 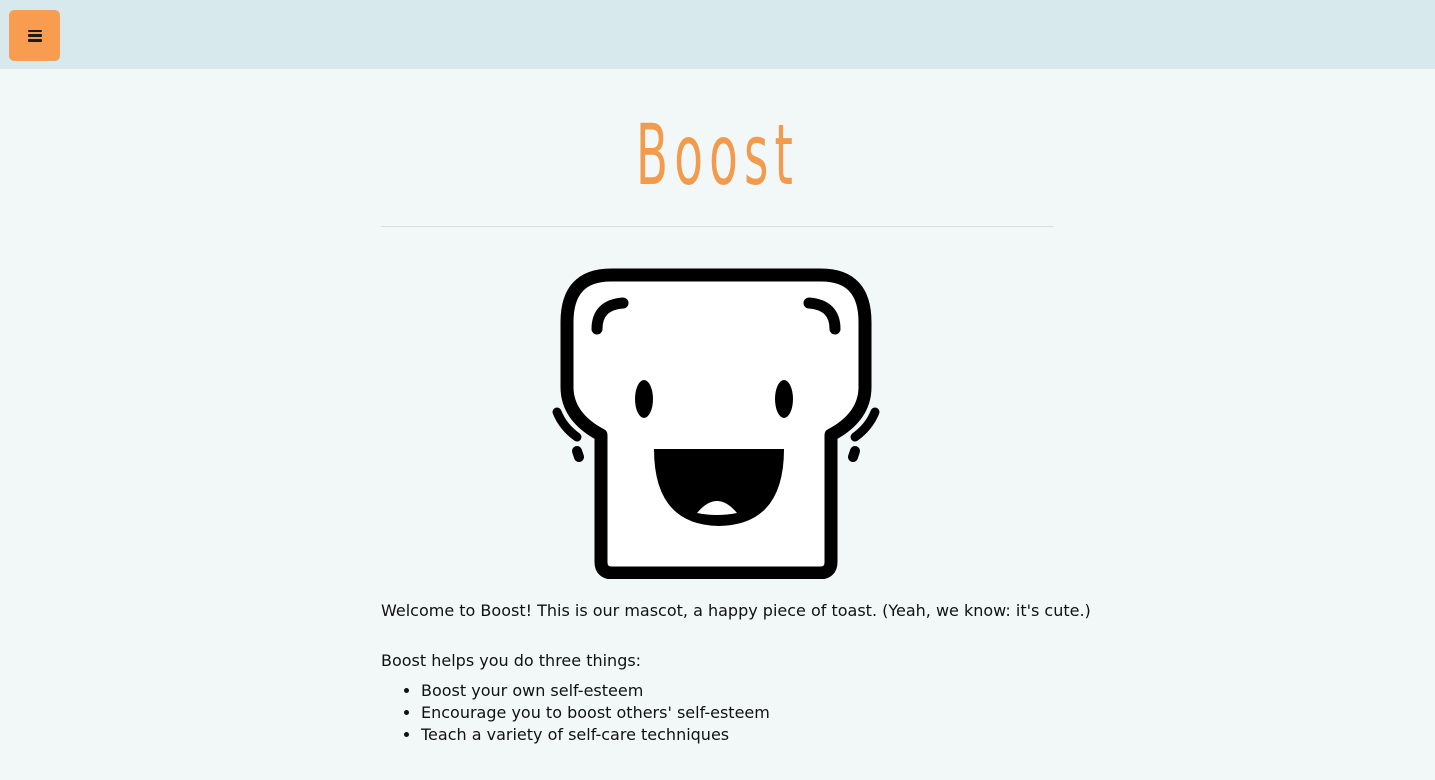 I want to click on hamburger-menu-icon, so click(x=34, y=35).